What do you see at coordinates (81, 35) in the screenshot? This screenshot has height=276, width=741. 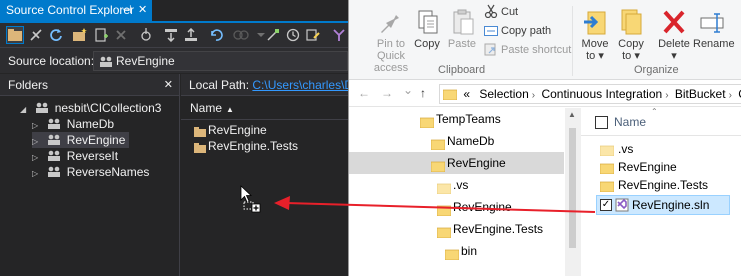 I see `new-folder-icon` at bounding box center [81, 35].